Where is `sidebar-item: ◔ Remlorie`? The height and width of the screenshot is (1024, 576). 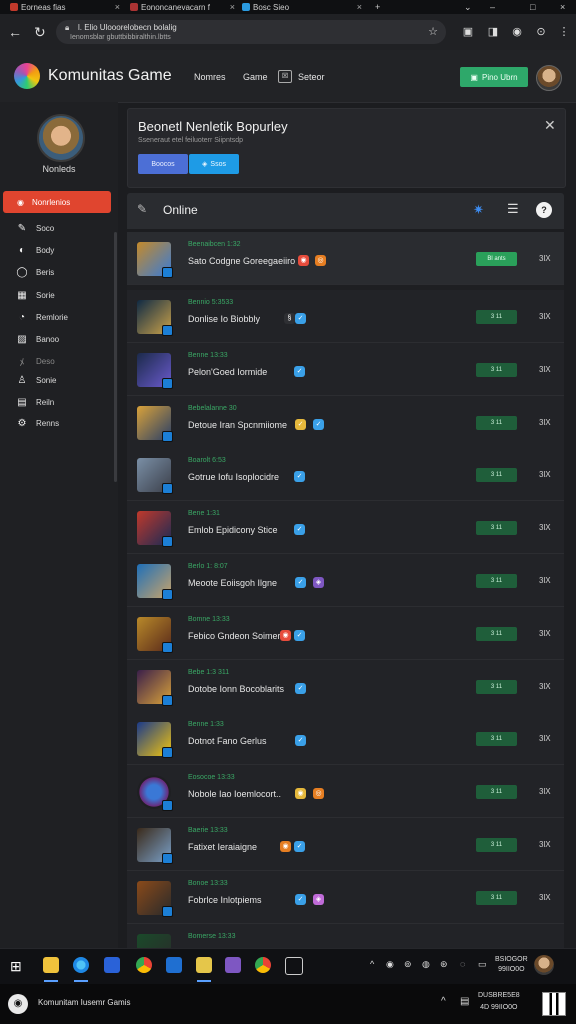
sidebar-item: ◔ Remlorie is located at coordinates (42, 317).